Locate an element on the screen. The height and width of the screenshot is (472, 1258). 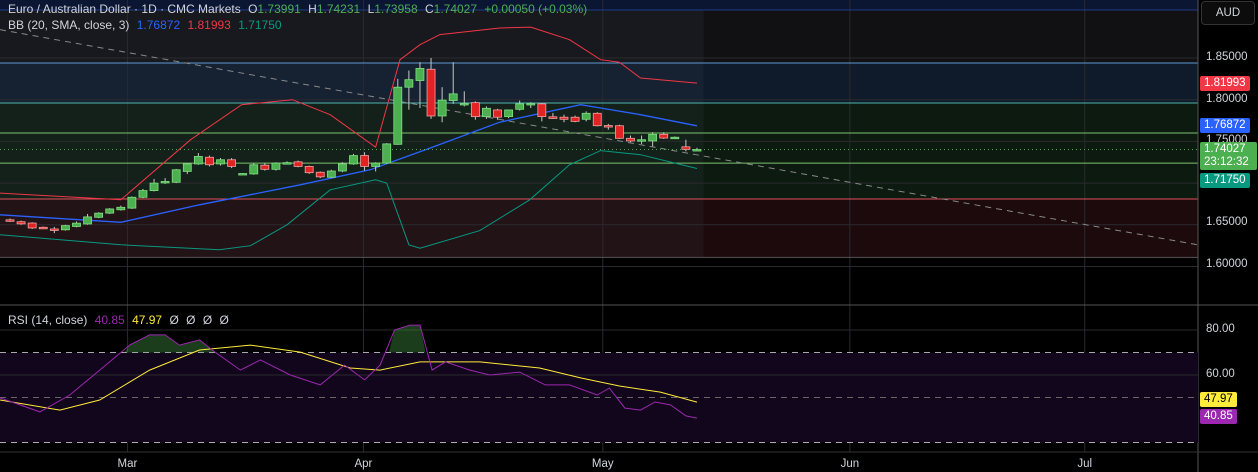
last-price: 1.74027 is located at coordinates (1225, 149).